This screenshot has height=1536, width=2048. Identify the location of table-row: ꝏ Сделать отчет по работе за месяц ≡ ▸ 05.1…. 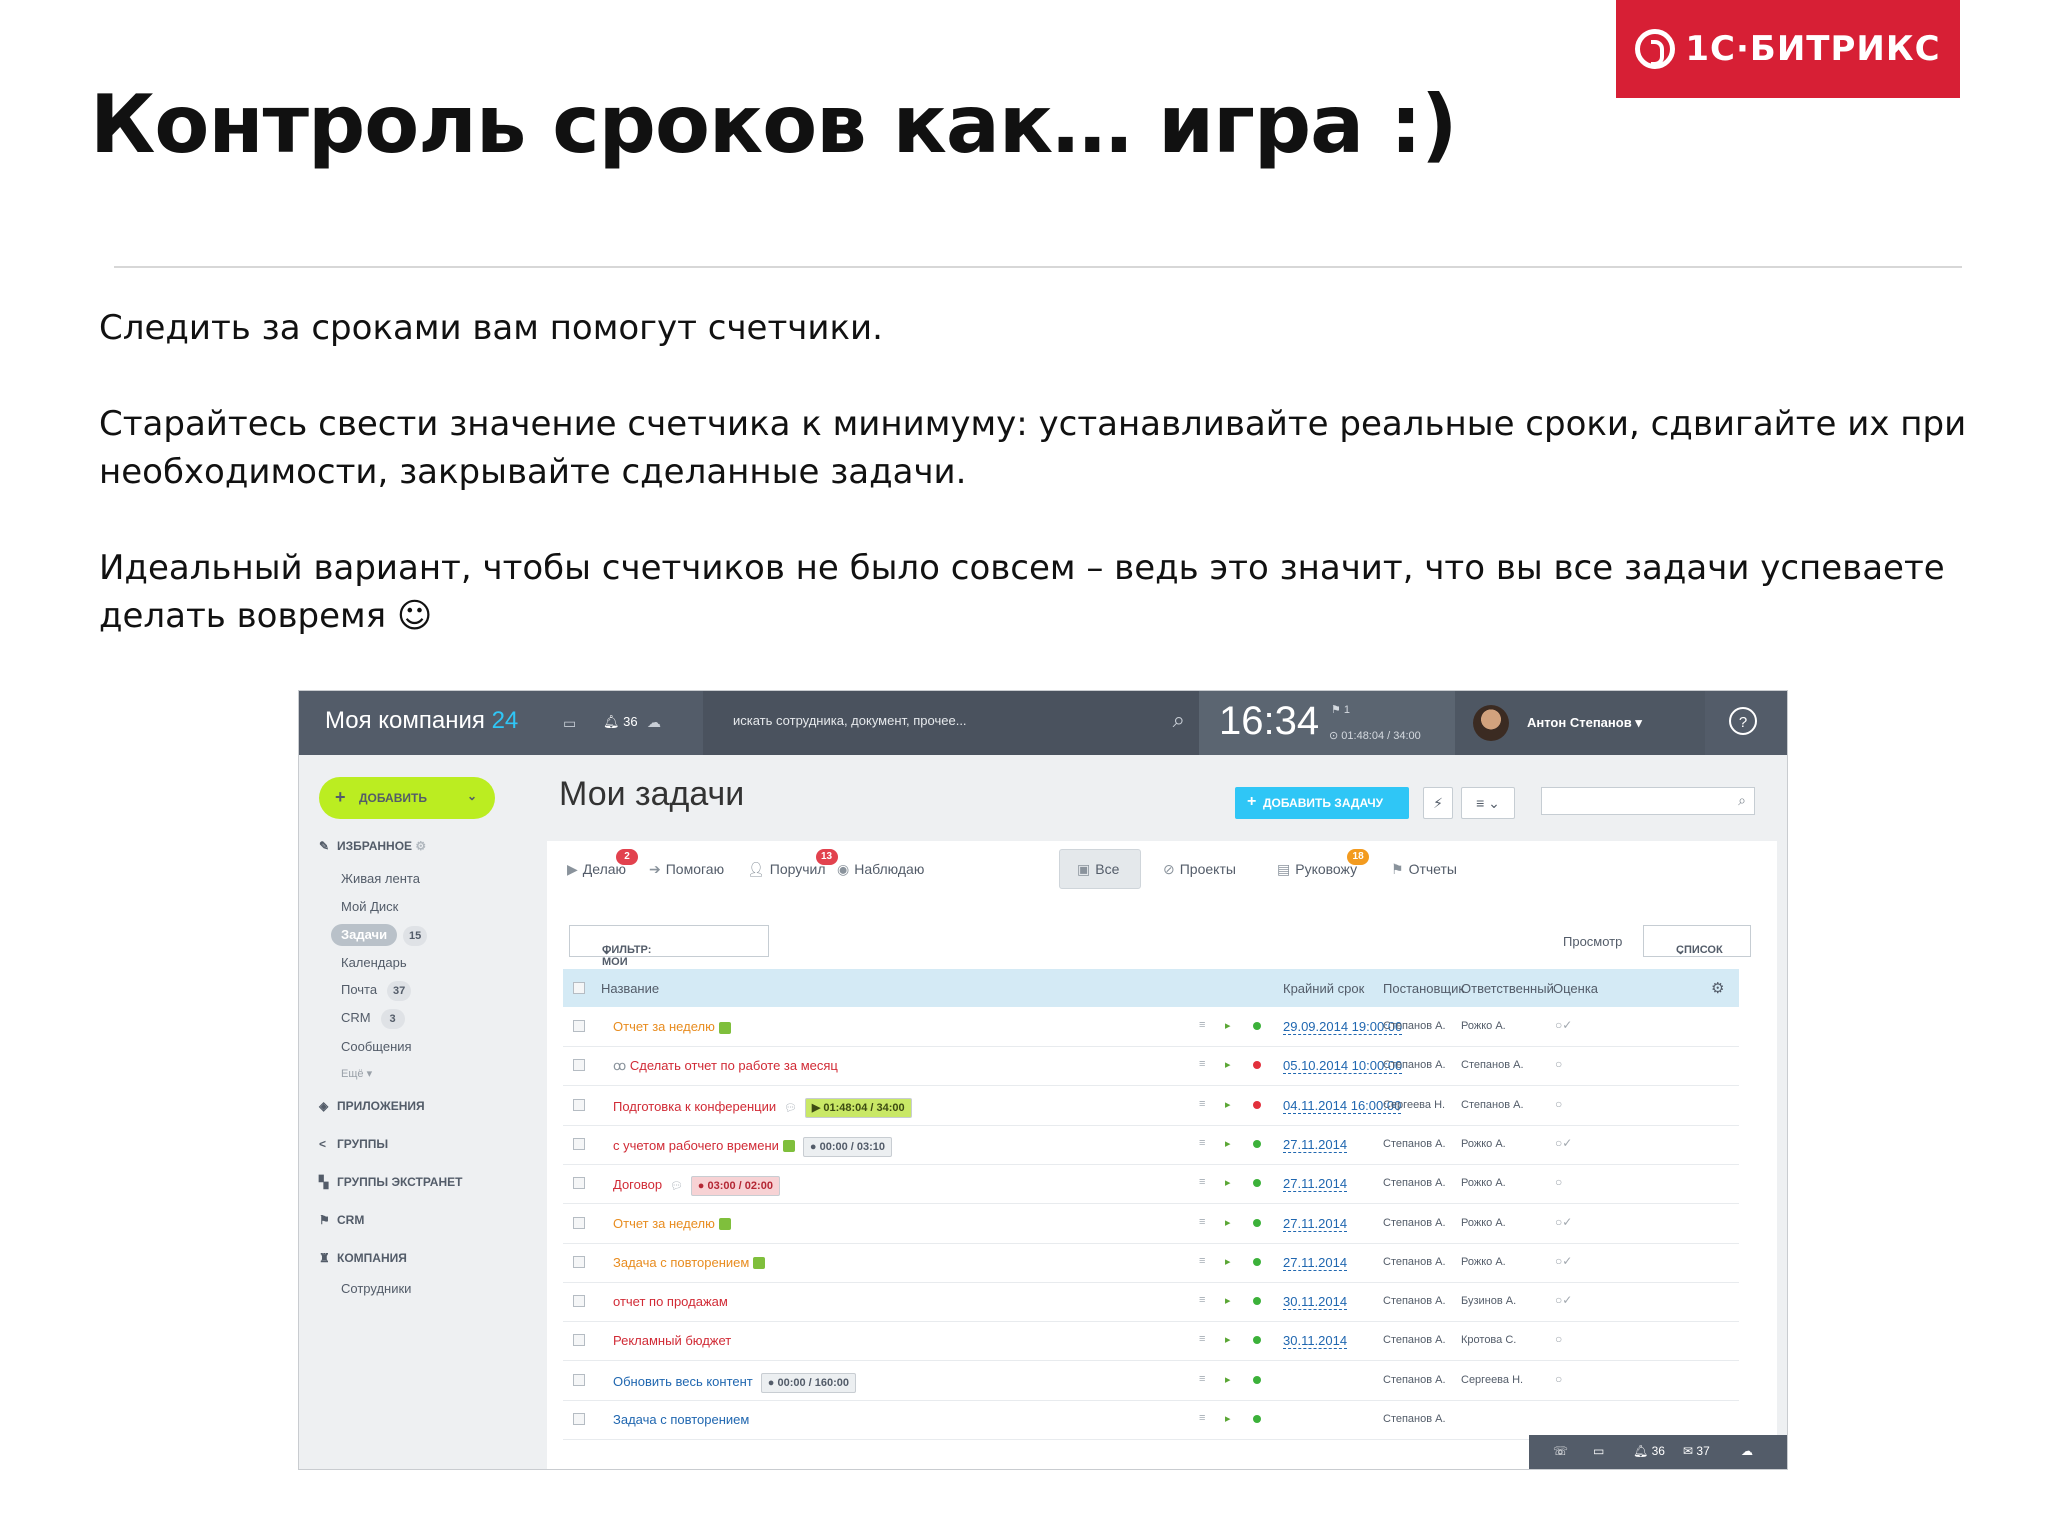
(1151, 1066).